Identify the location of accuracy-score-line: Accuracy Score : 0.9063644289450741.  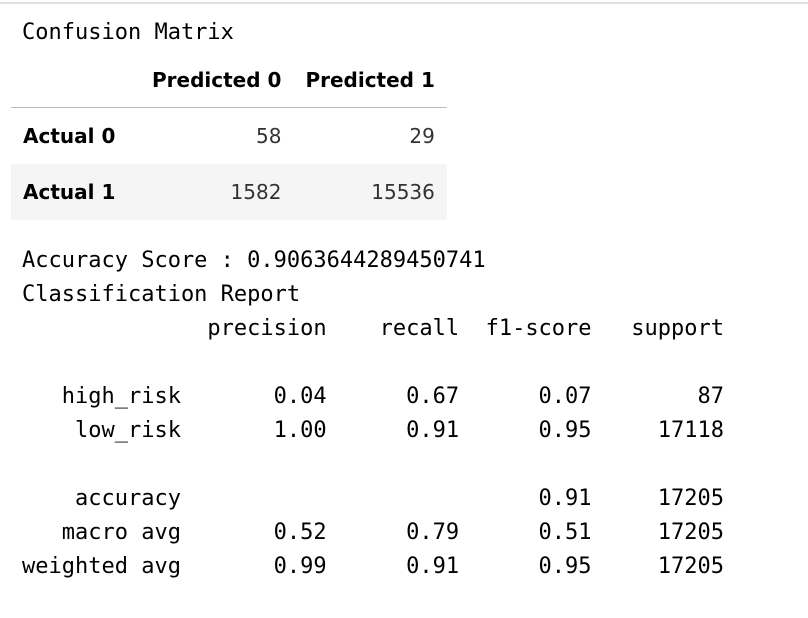
(254, 260).